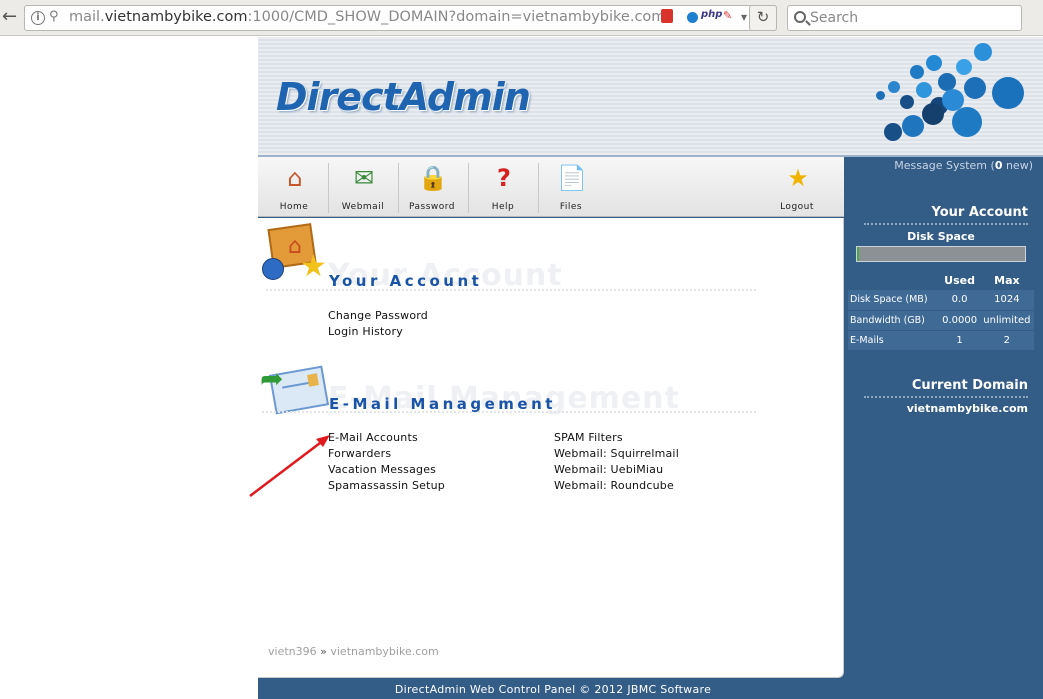 The image size is (1043, 699). Describe the element at coordinates (1006, 340) in the screenshot. I see `row-max: 2` at that location.